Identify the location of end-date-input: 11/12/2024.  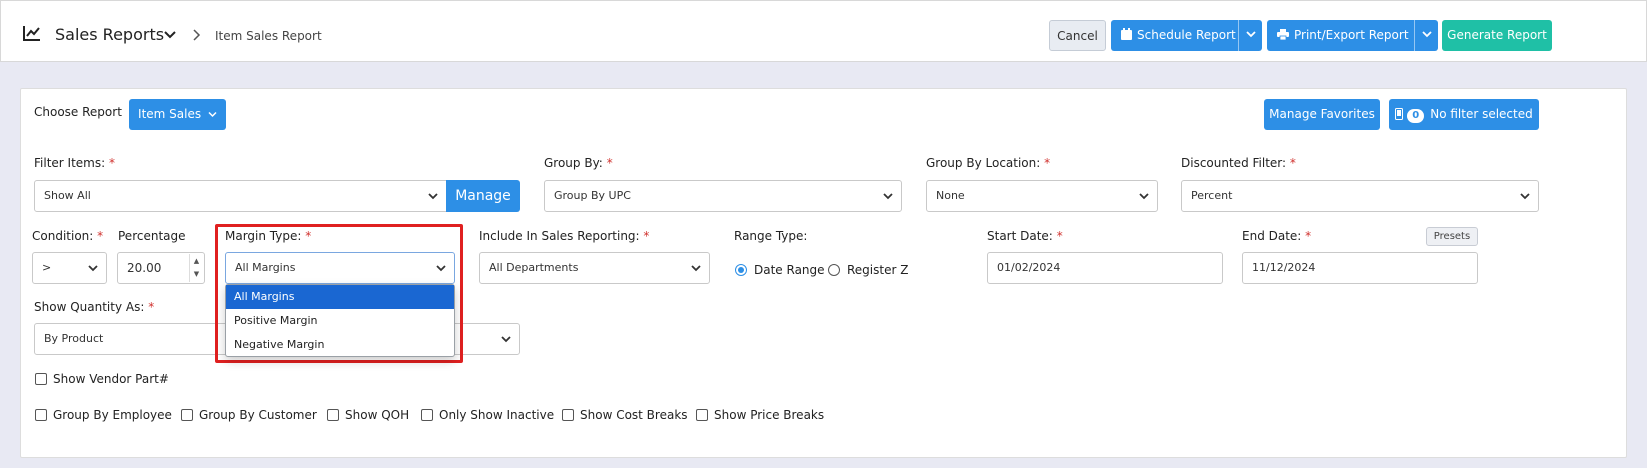
(1360, 268).